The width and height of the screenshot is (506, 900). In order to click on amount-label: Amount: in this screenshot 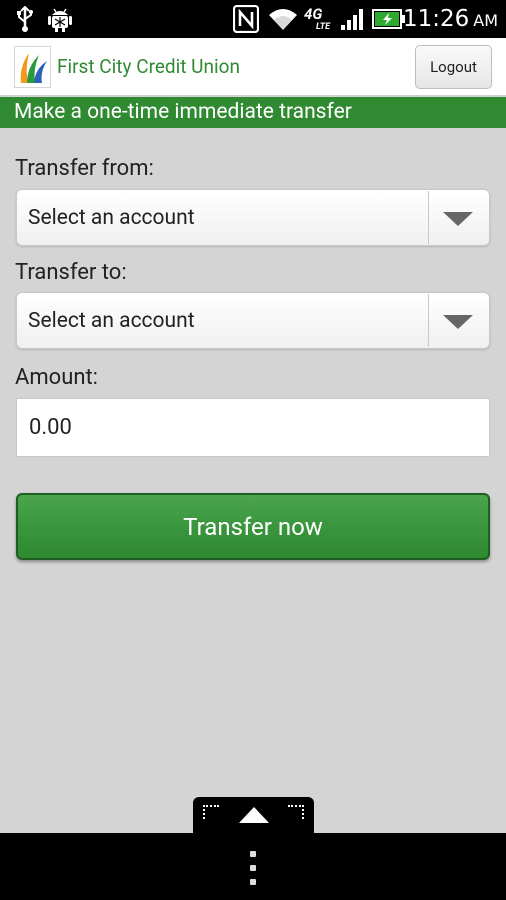, I will do `click(56, 377)`.